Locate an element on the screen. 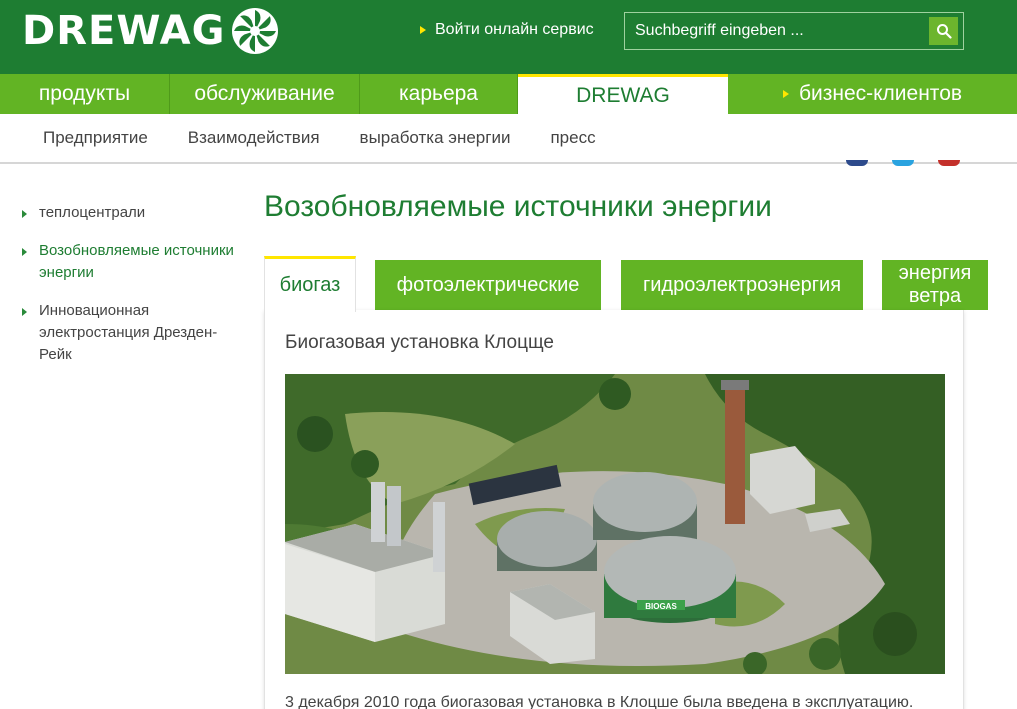  nav-service-label: обслуживание is located at coordinates (264, 93).